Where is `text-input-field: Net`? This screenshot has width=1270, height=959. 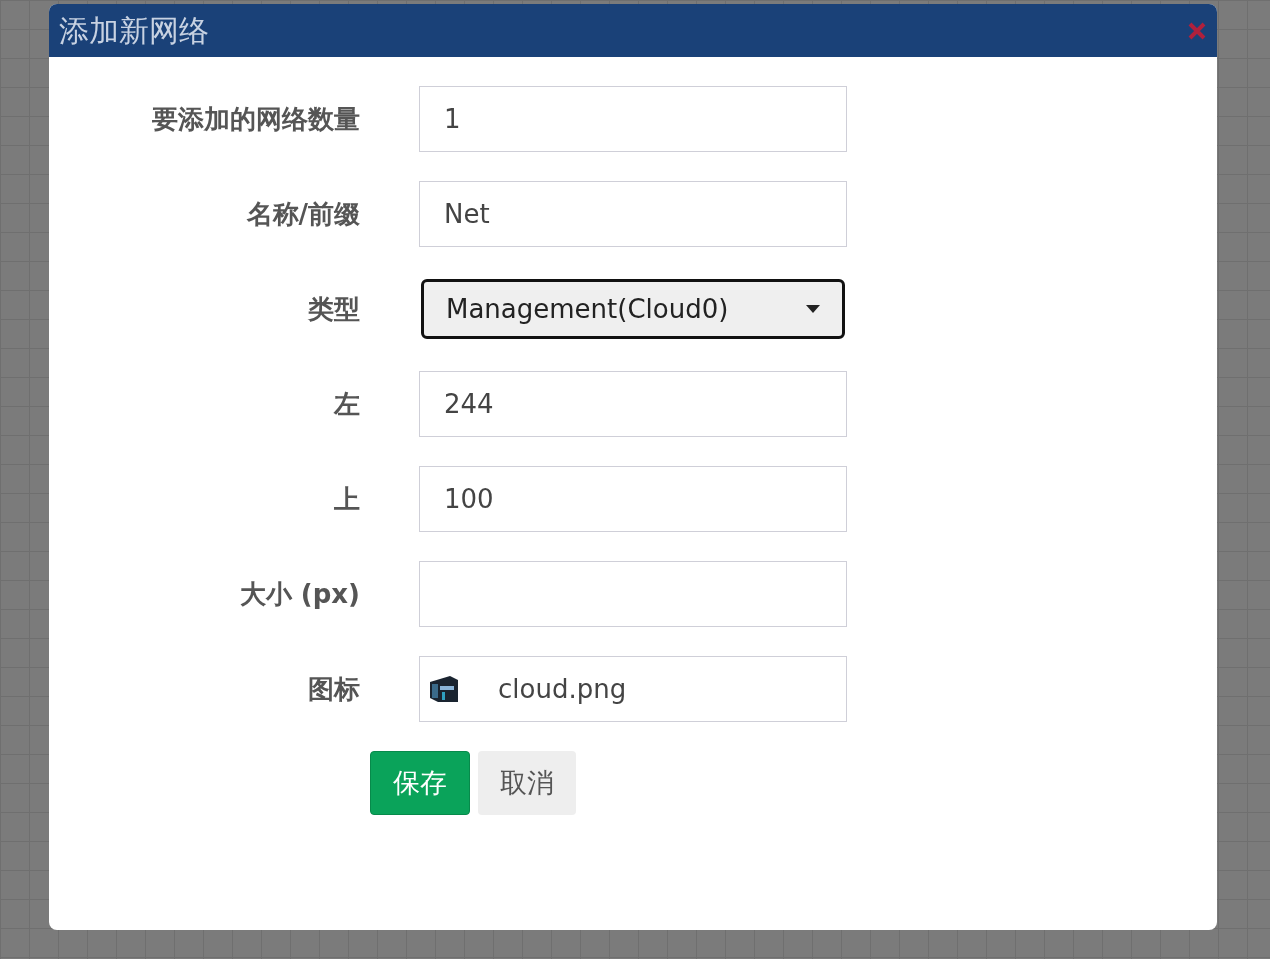 text-input-field: Net is located at coordinates (633, 214).